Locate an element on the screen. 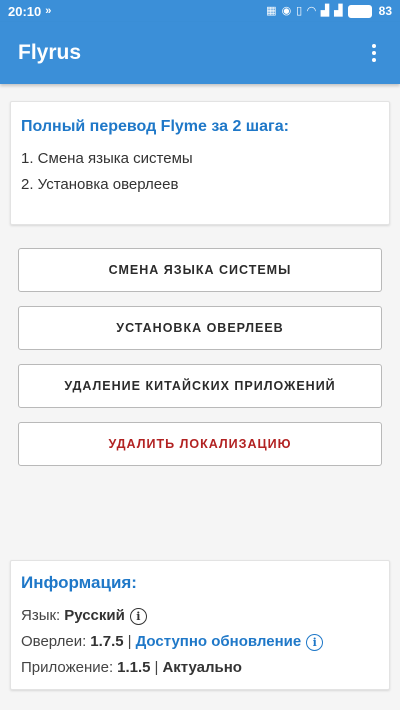  status-bar: 20:10 » ▦ ◉ ▯ ◠ ▟ ▟ 83 is located at coordinates (200, 11).